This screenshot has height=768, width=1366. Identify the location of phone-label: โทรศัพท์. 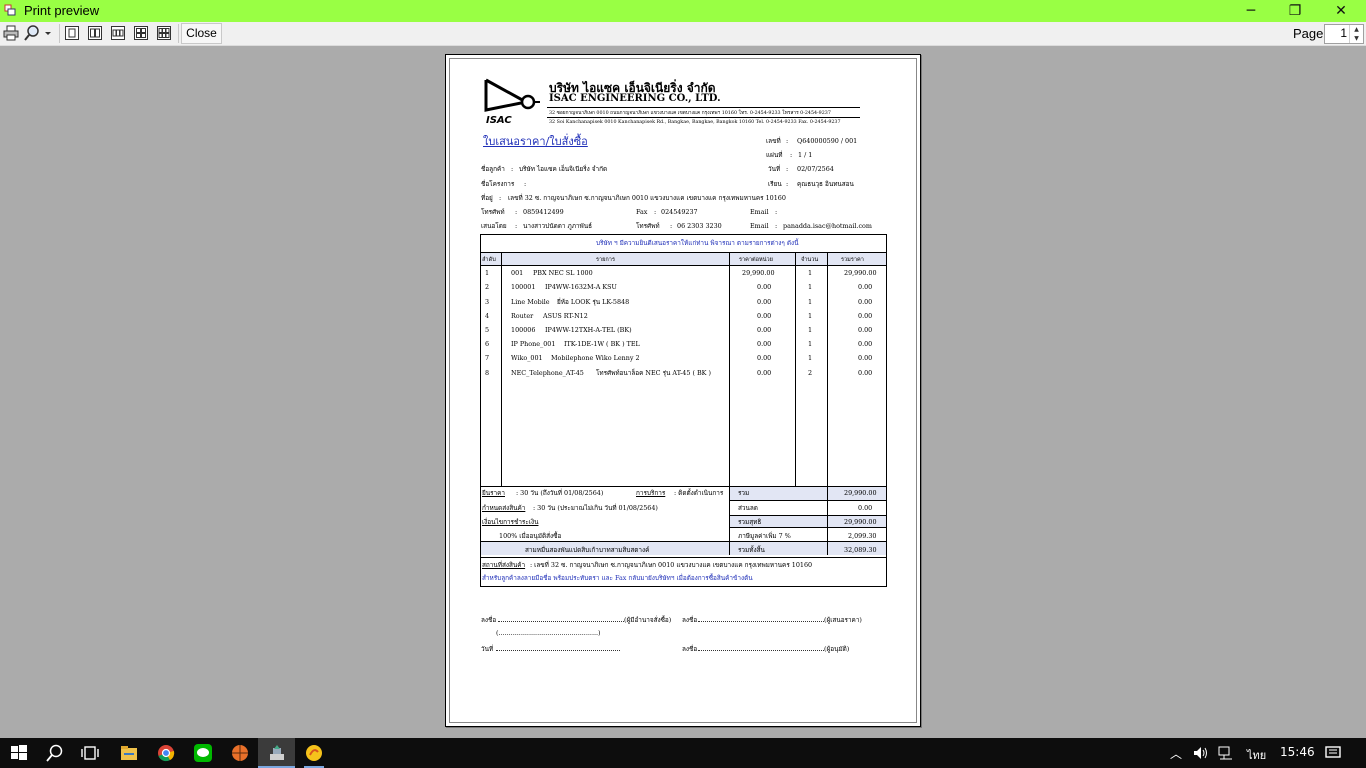
(493, 212).